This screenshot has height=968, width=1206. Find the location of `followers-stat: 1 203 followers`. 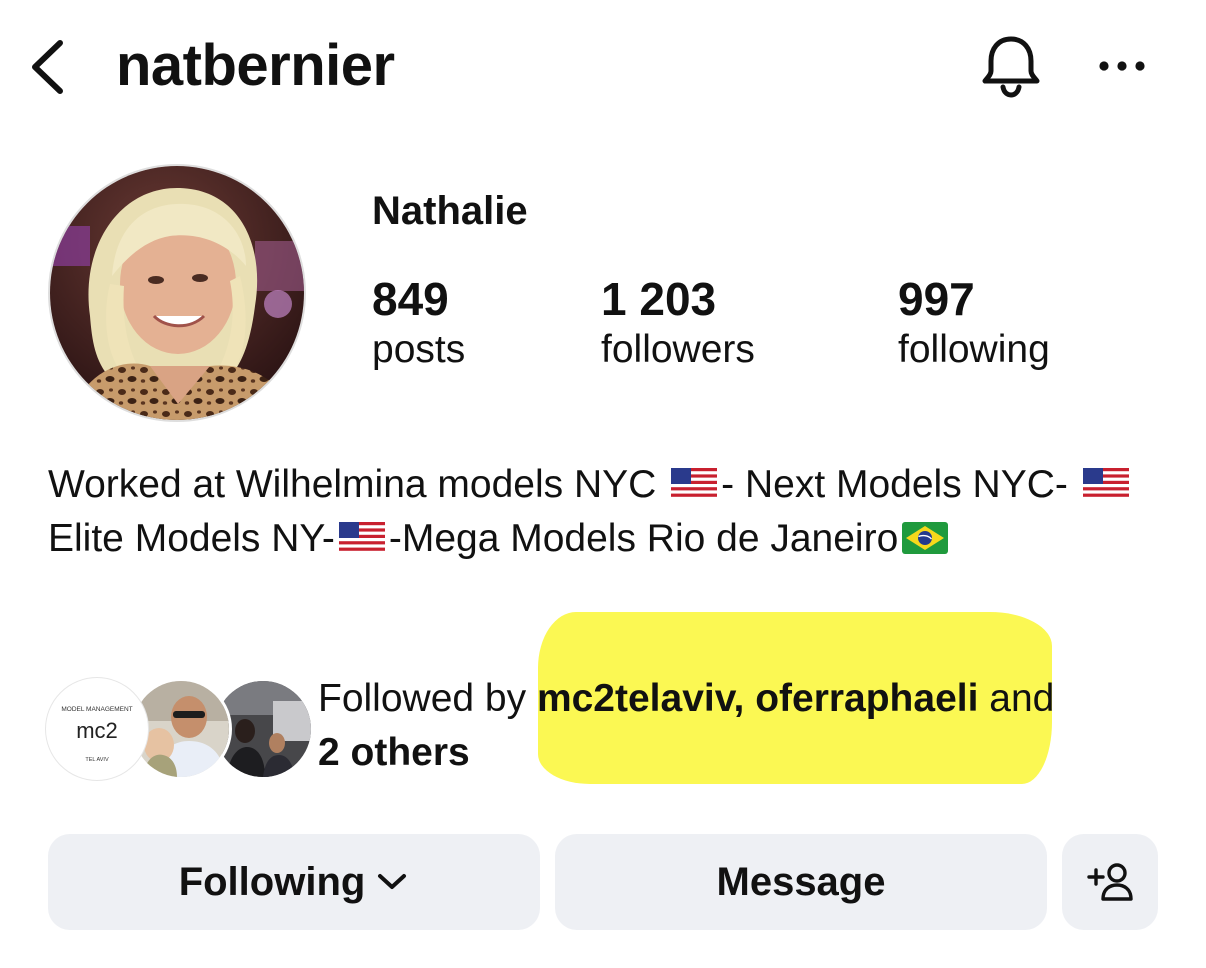

followers-stat: 1 203 followers is located at coordinates (678, 323).